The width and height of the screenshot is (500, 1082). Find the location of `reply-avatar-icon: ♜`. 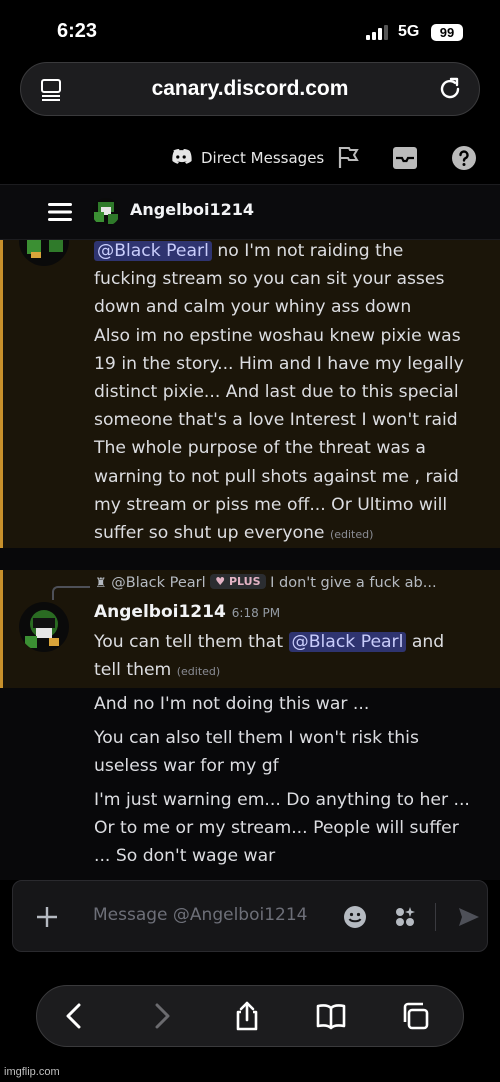

reply-avatar-icon: ♜ is located at coordinates (101, 583).